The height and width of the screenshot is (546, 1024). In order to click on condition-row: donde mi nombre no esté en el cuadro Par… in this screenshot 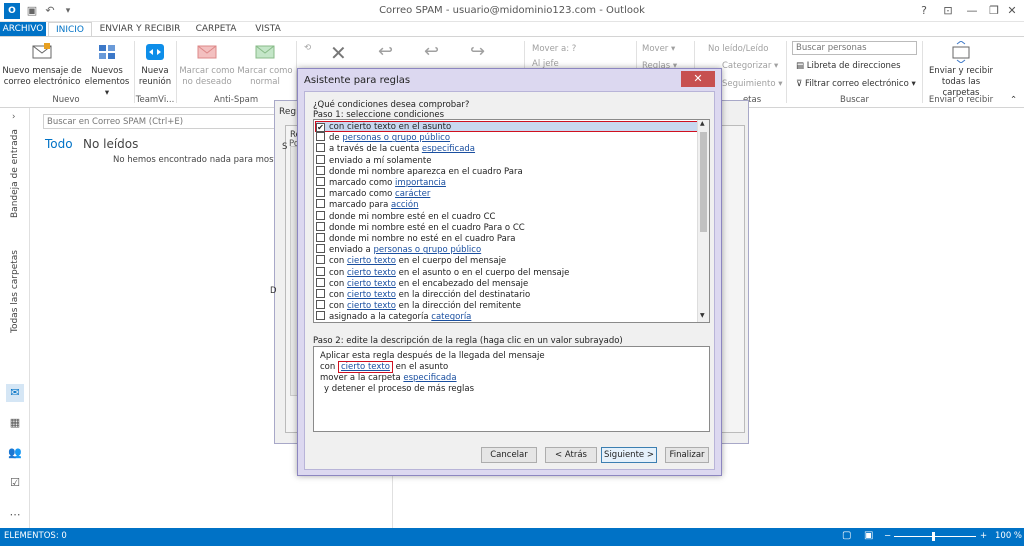, I will do `click(416, 238)`.